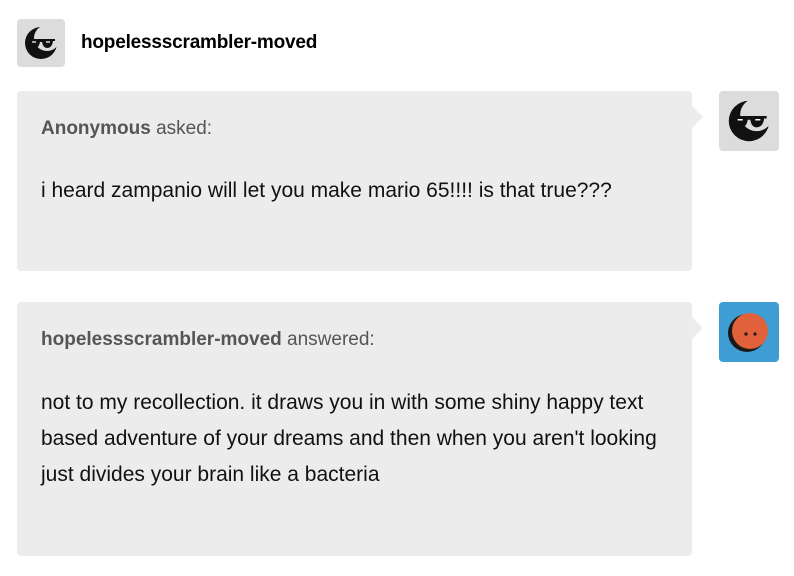 Image resolution: width=794 pixels, height=576 pixels. I want to click on author-avatar, so click(41, 43).